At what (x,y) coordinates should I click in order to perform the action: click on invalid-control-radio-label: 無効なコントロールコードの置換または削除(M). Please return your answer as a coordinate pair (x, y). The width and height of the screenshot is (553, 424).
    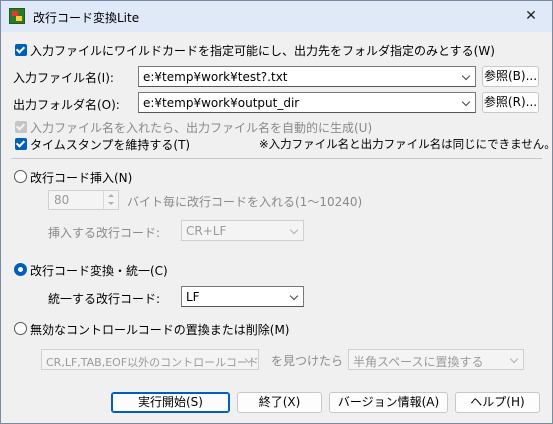
    Looking at the image, I should click on (159, 329).